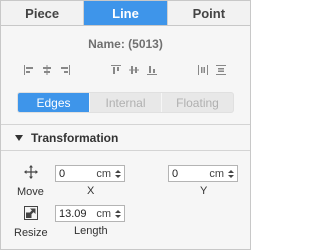 Image resolution: width=320 pixels, height=250 pixels. What do you see at coordinates (216, 173) in the screenshot?
I see `move-y-unit: cm` at bounding box center [216, 173].